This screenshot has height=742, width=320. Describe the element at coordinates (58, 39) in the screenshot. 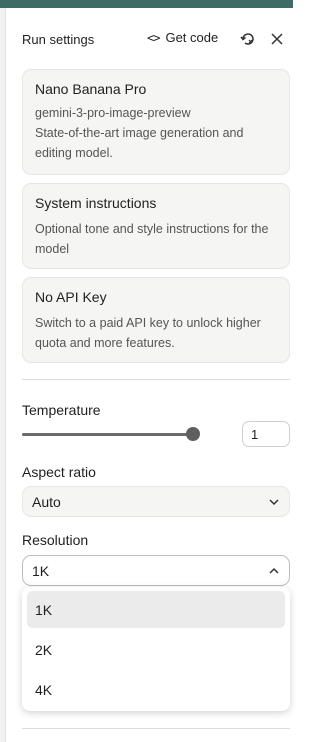

I see `panel-title: Run settings` at that location.